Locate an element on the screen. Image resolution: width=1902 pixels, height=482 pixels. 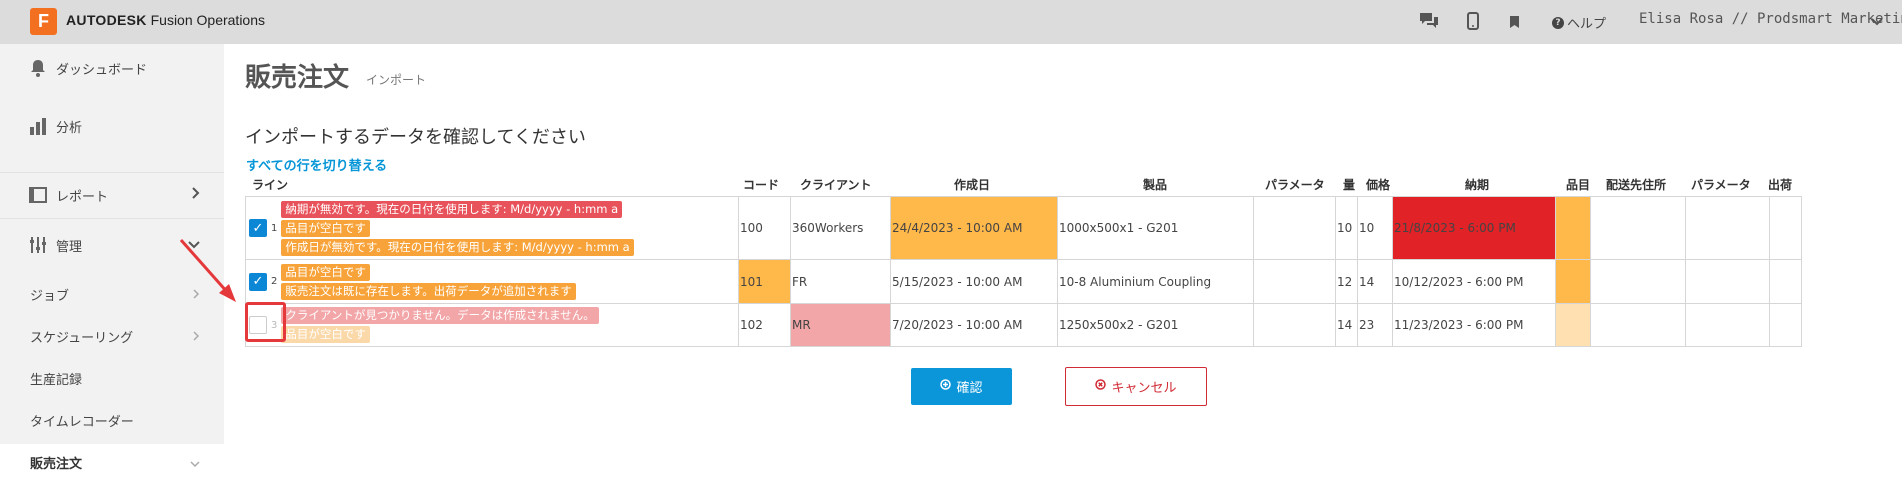
line-number: 1 is located at coordinates (274, 228).